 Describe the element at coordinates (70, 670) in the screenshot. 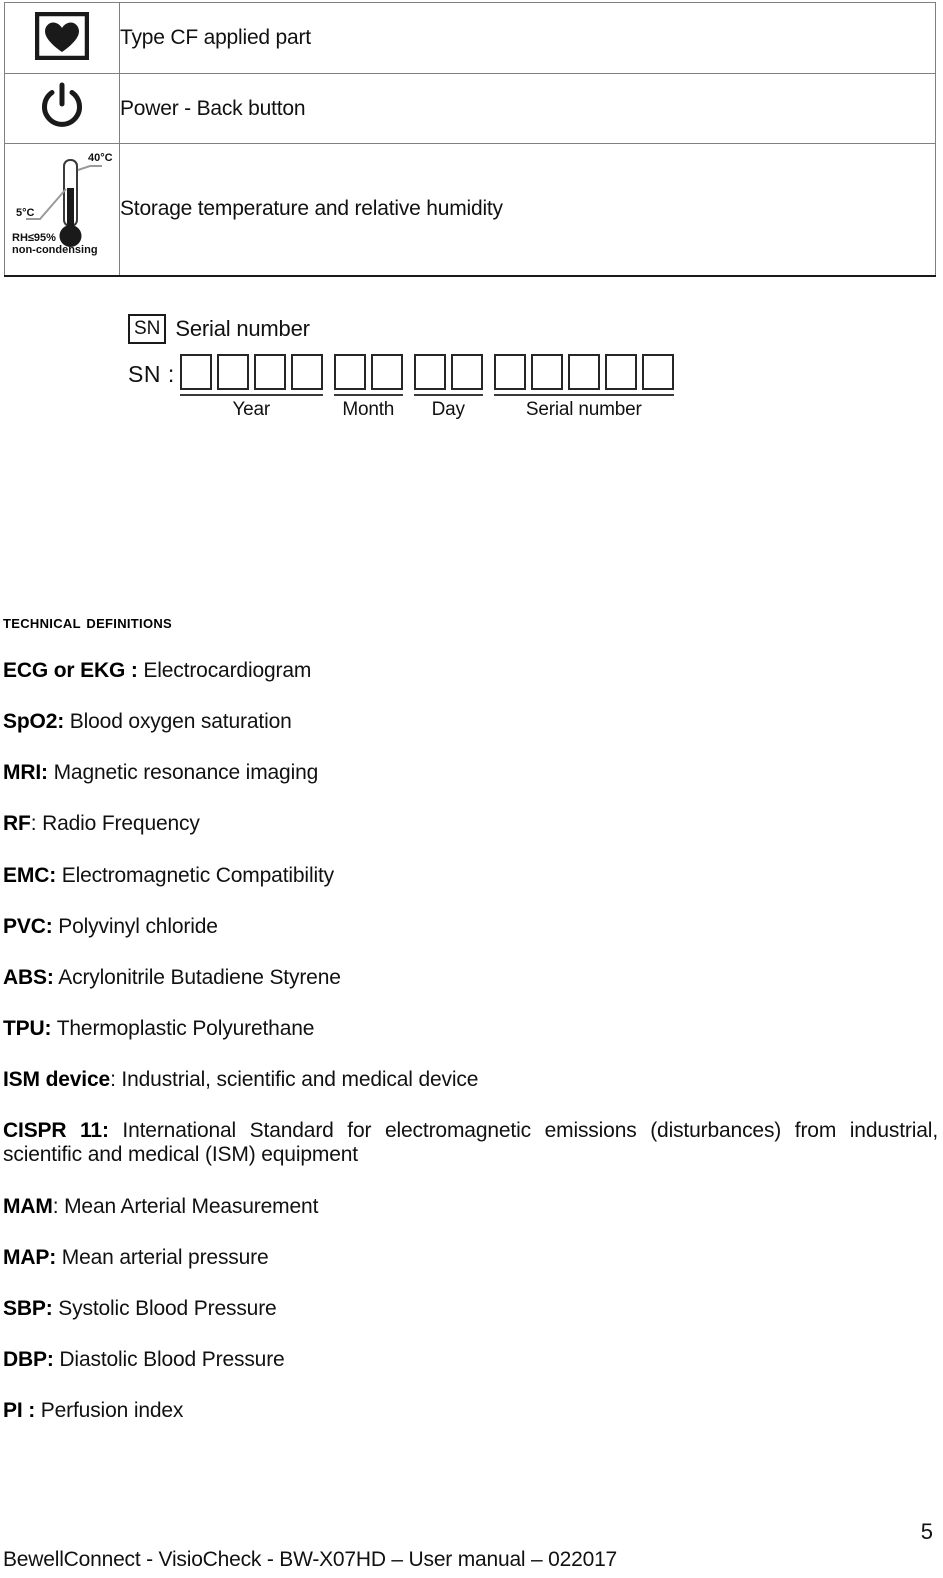

I see `definition-term: ECG or EKG :` at that location.